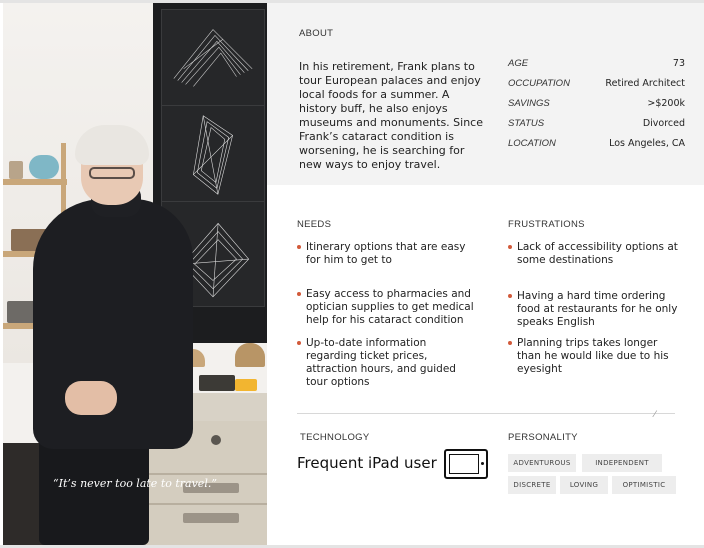 Image resolution: width=704 pixels, height=548 pixels. I want to click on personality-tag: ADVENTUROUS, so click(542, 463).